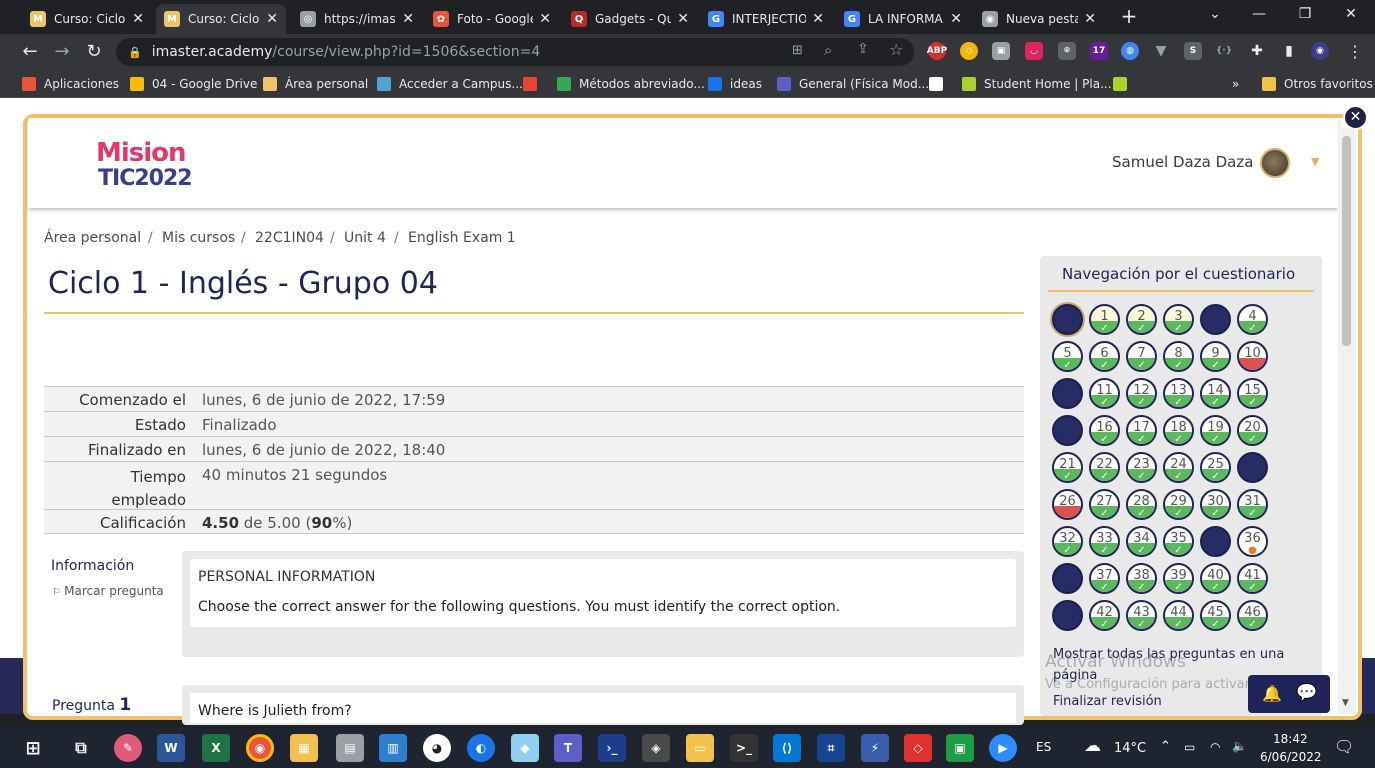 The height and width of the screenshot is (768, 1375). I want to click on quiz-nav-question-button: 21 ✓, so click(1067, 467).